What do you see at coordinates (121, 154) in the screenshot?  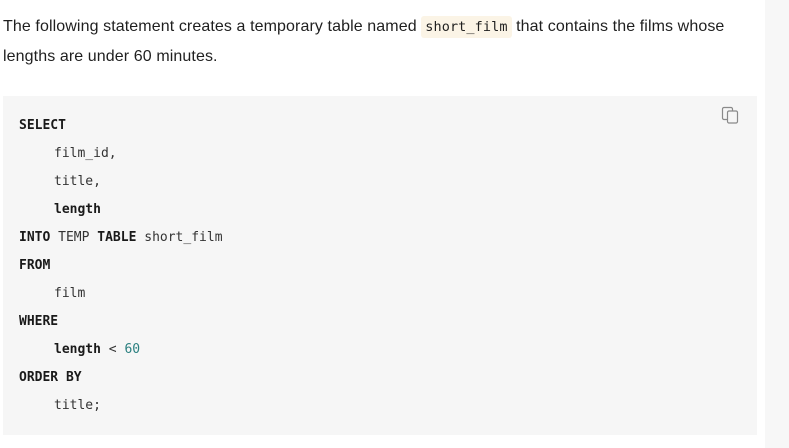 I see `code-line: film_id,` at bounding box center [121, 154].